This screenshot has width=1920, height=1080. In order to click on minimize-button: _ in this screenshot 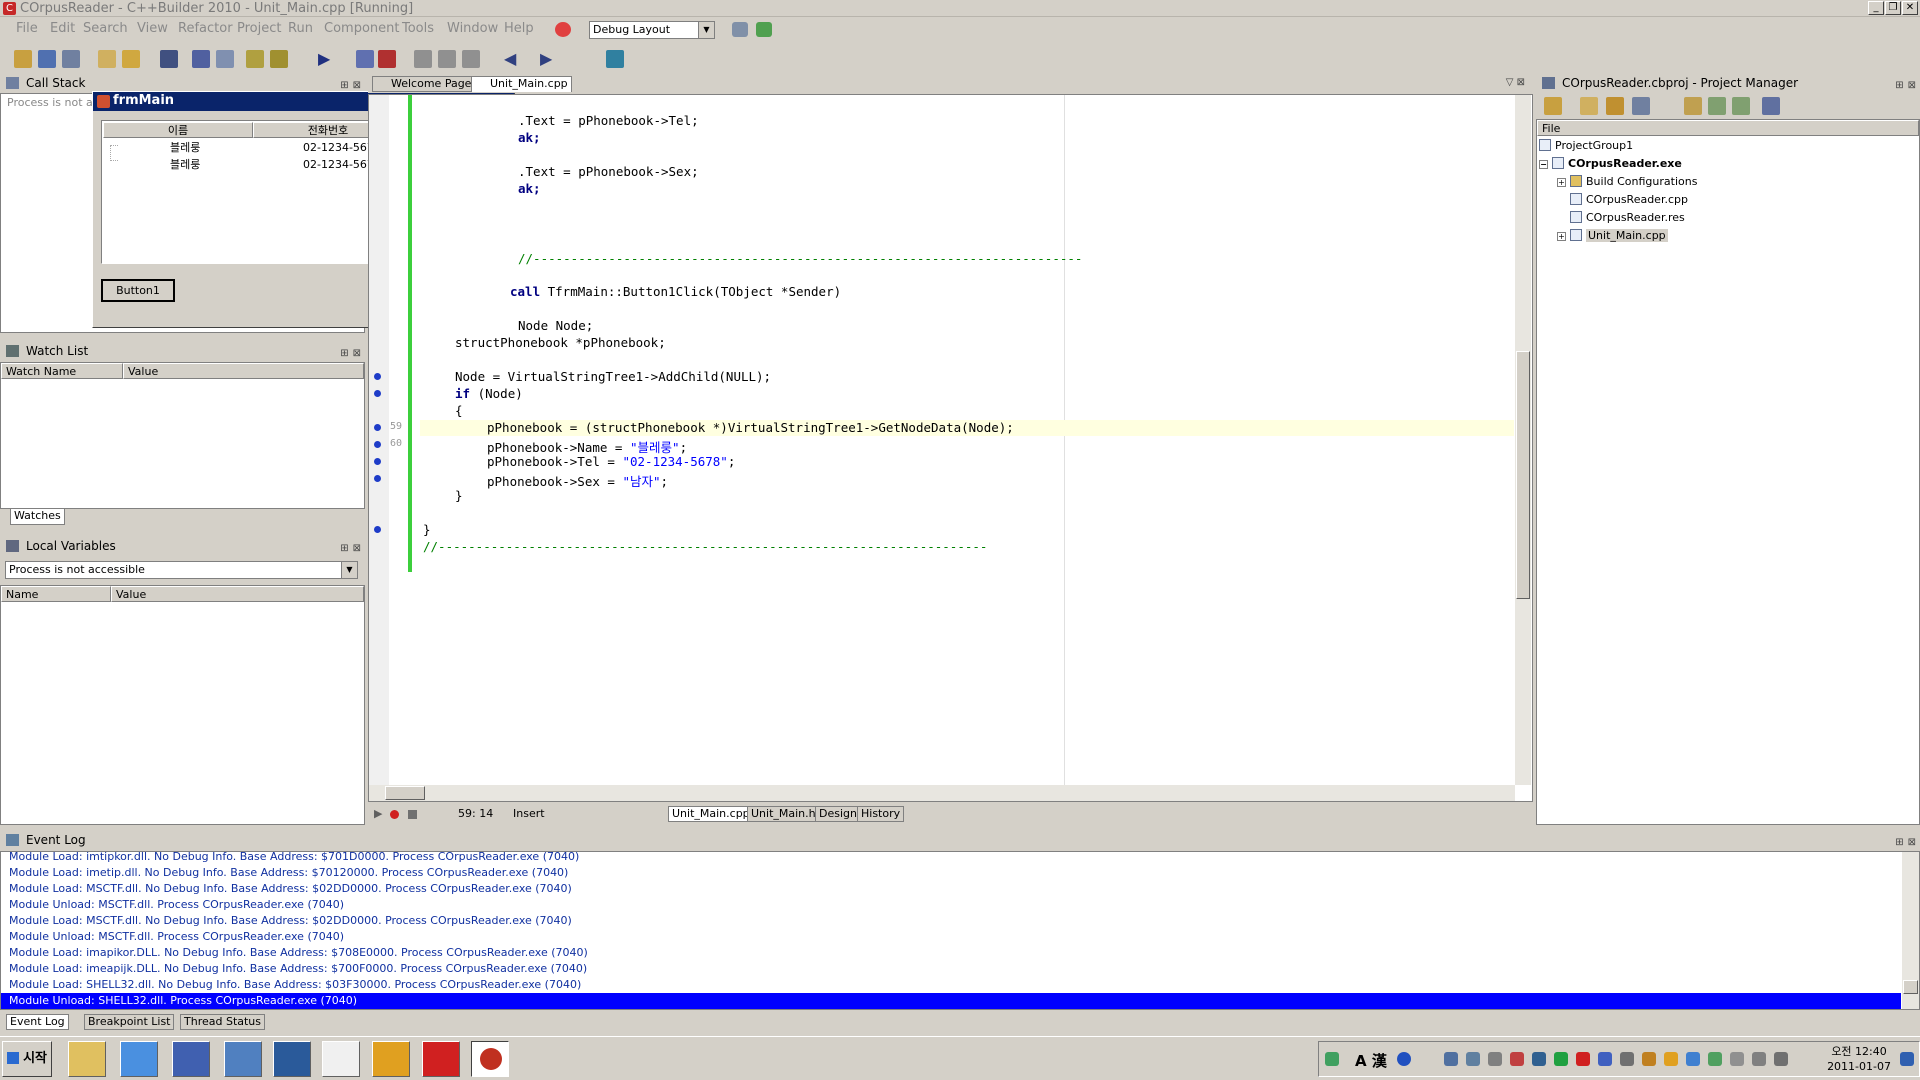, I will do `click(1876, 8)`.